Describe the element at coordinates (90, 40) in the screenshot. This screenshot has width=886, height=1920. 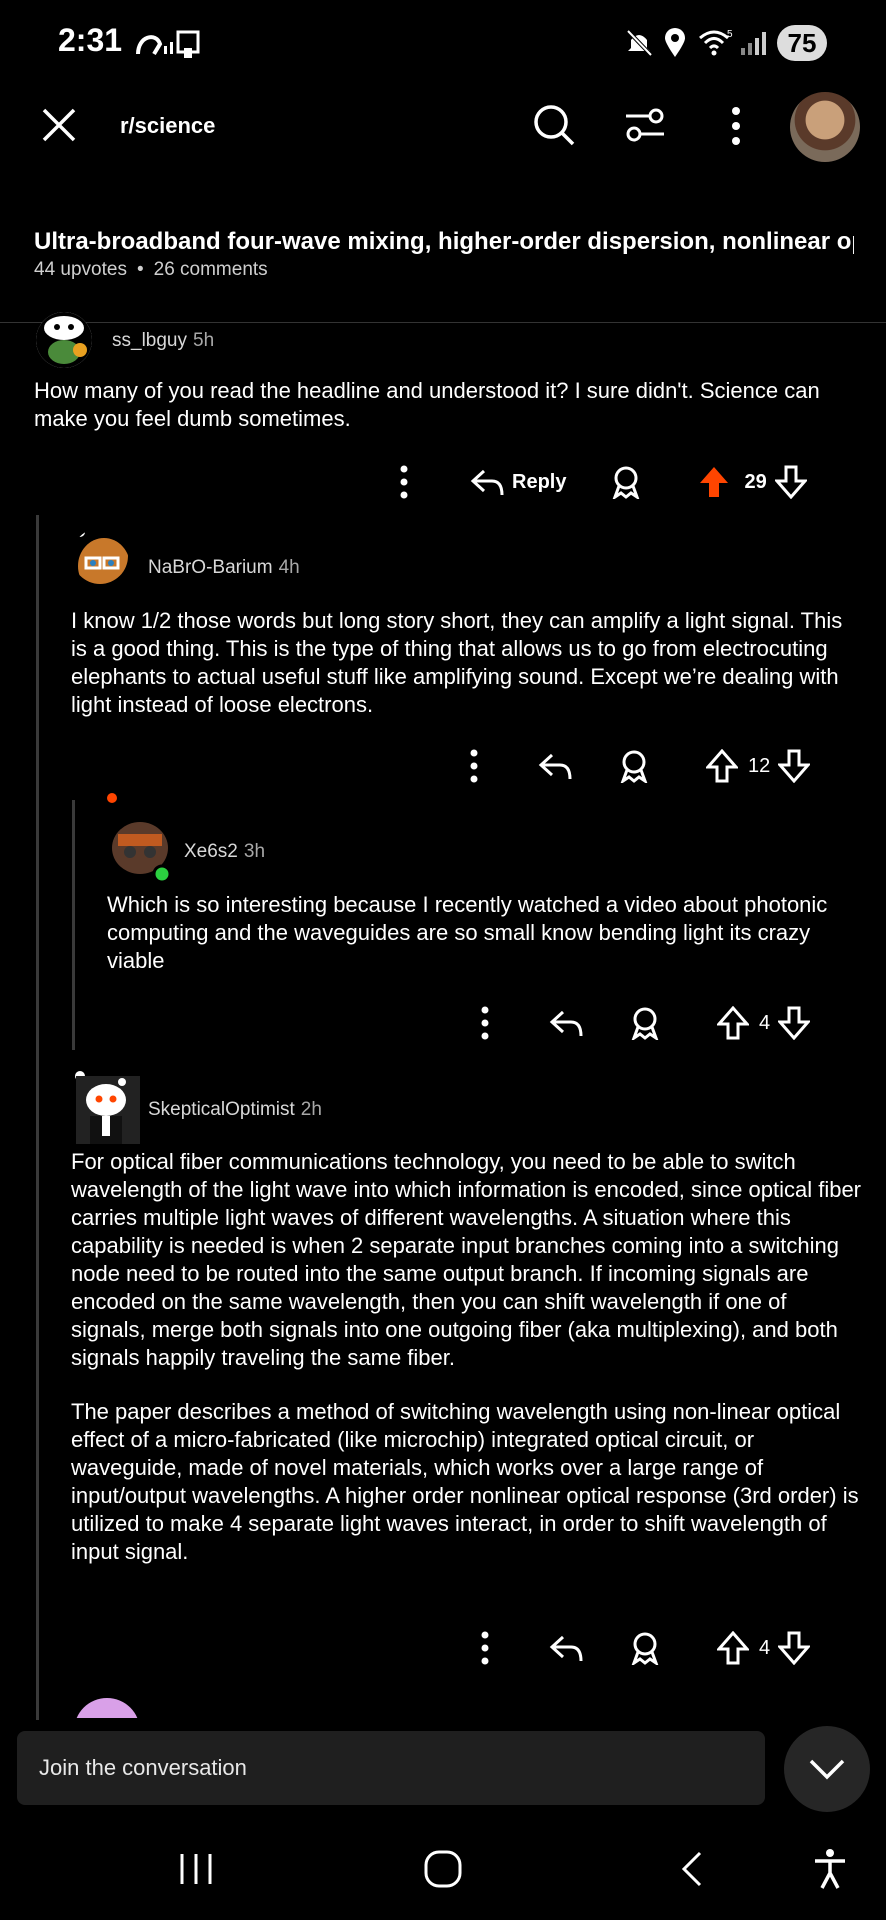
I see `status-time: 2:31` at that location.